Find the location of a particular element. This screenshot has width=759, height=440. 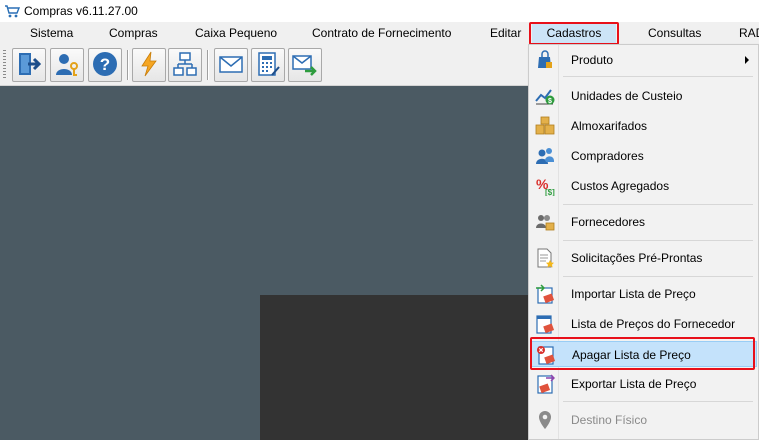

menu-item-solicitacoes-pre-prontas: Solicitações Pré-Prontas is located at coordinates (644, 258).